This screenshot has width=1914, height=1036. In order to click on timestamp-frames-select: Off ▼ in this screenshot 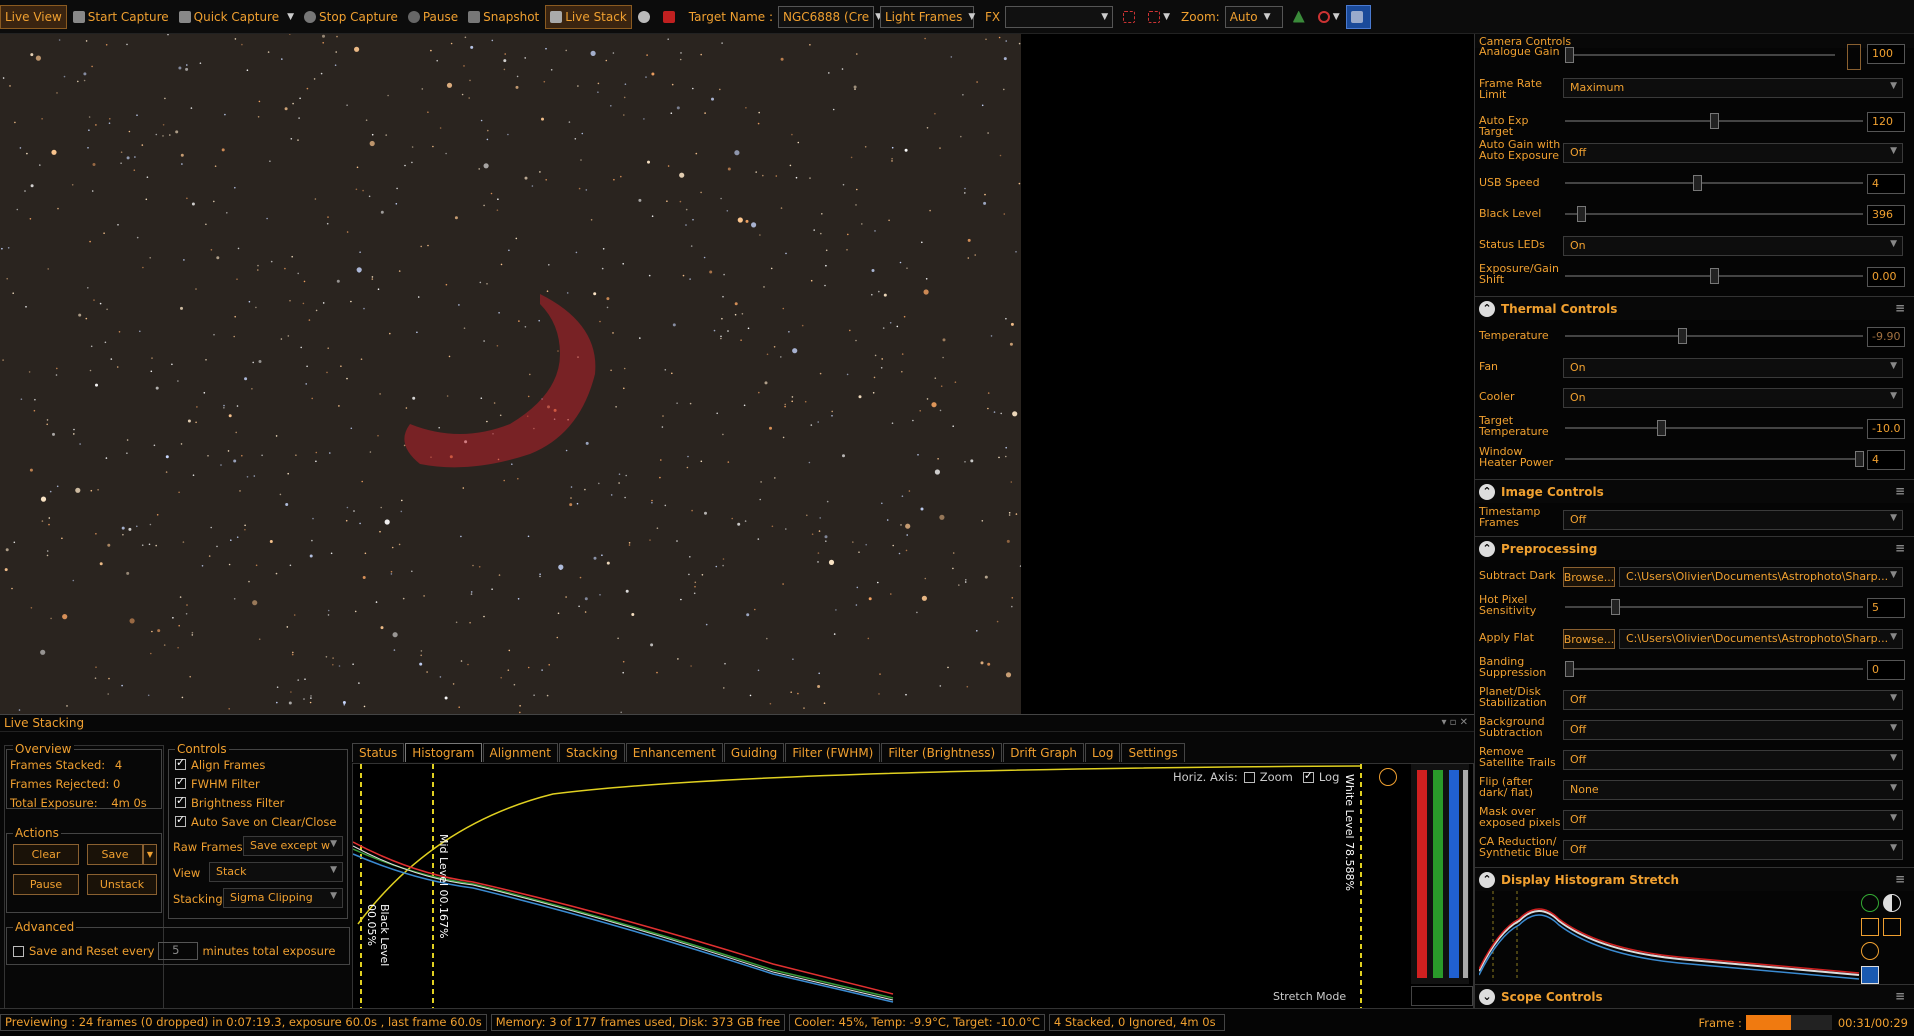, I will do `click(1733, 520)`.